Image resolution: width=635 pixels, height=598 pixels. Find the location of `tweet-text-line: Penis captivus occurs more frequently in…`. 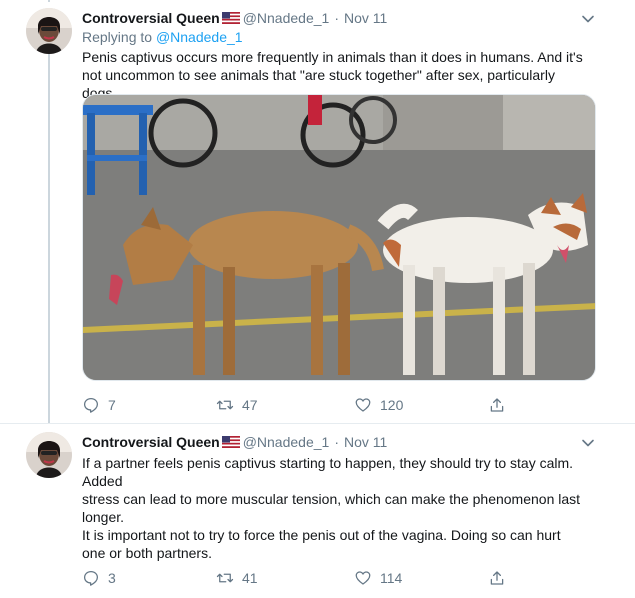

tweet-text-line: Penis captivus occurs more frequently in… is located at coordinates (332, 57).